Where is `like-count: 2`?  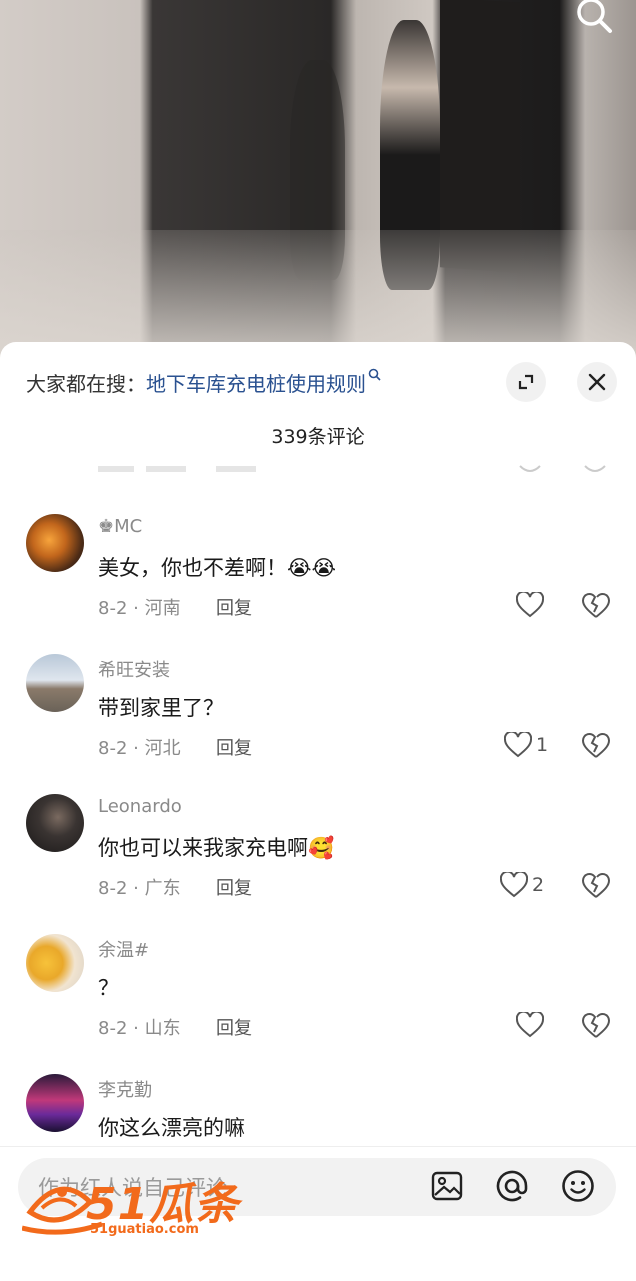 like-count: 2 is located at coordinates (538, 885).